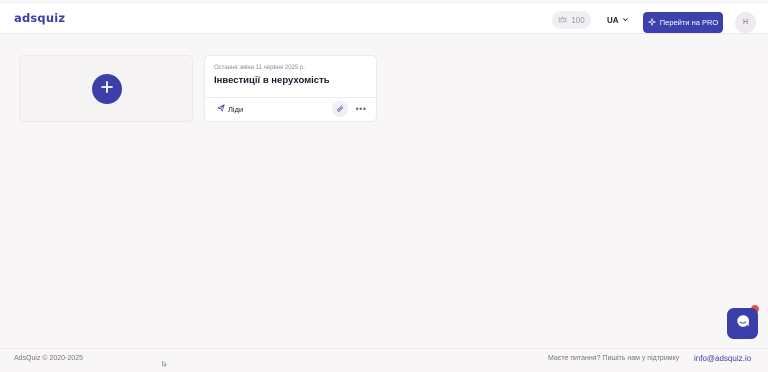 This screenshot has width=768, height=372. I want to click on send-icon, so click(221, 109).